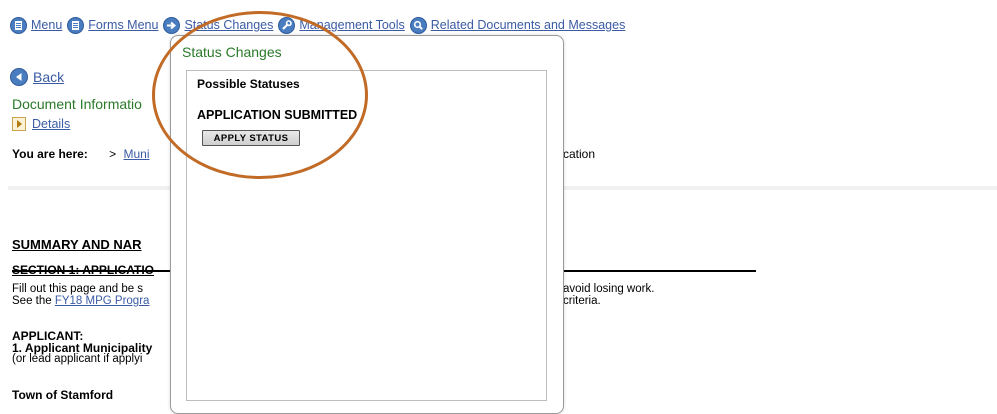 Image resolution: width=997 pixels, height=414 pixels. I want to click on back-link: Back, so click(37, 77).